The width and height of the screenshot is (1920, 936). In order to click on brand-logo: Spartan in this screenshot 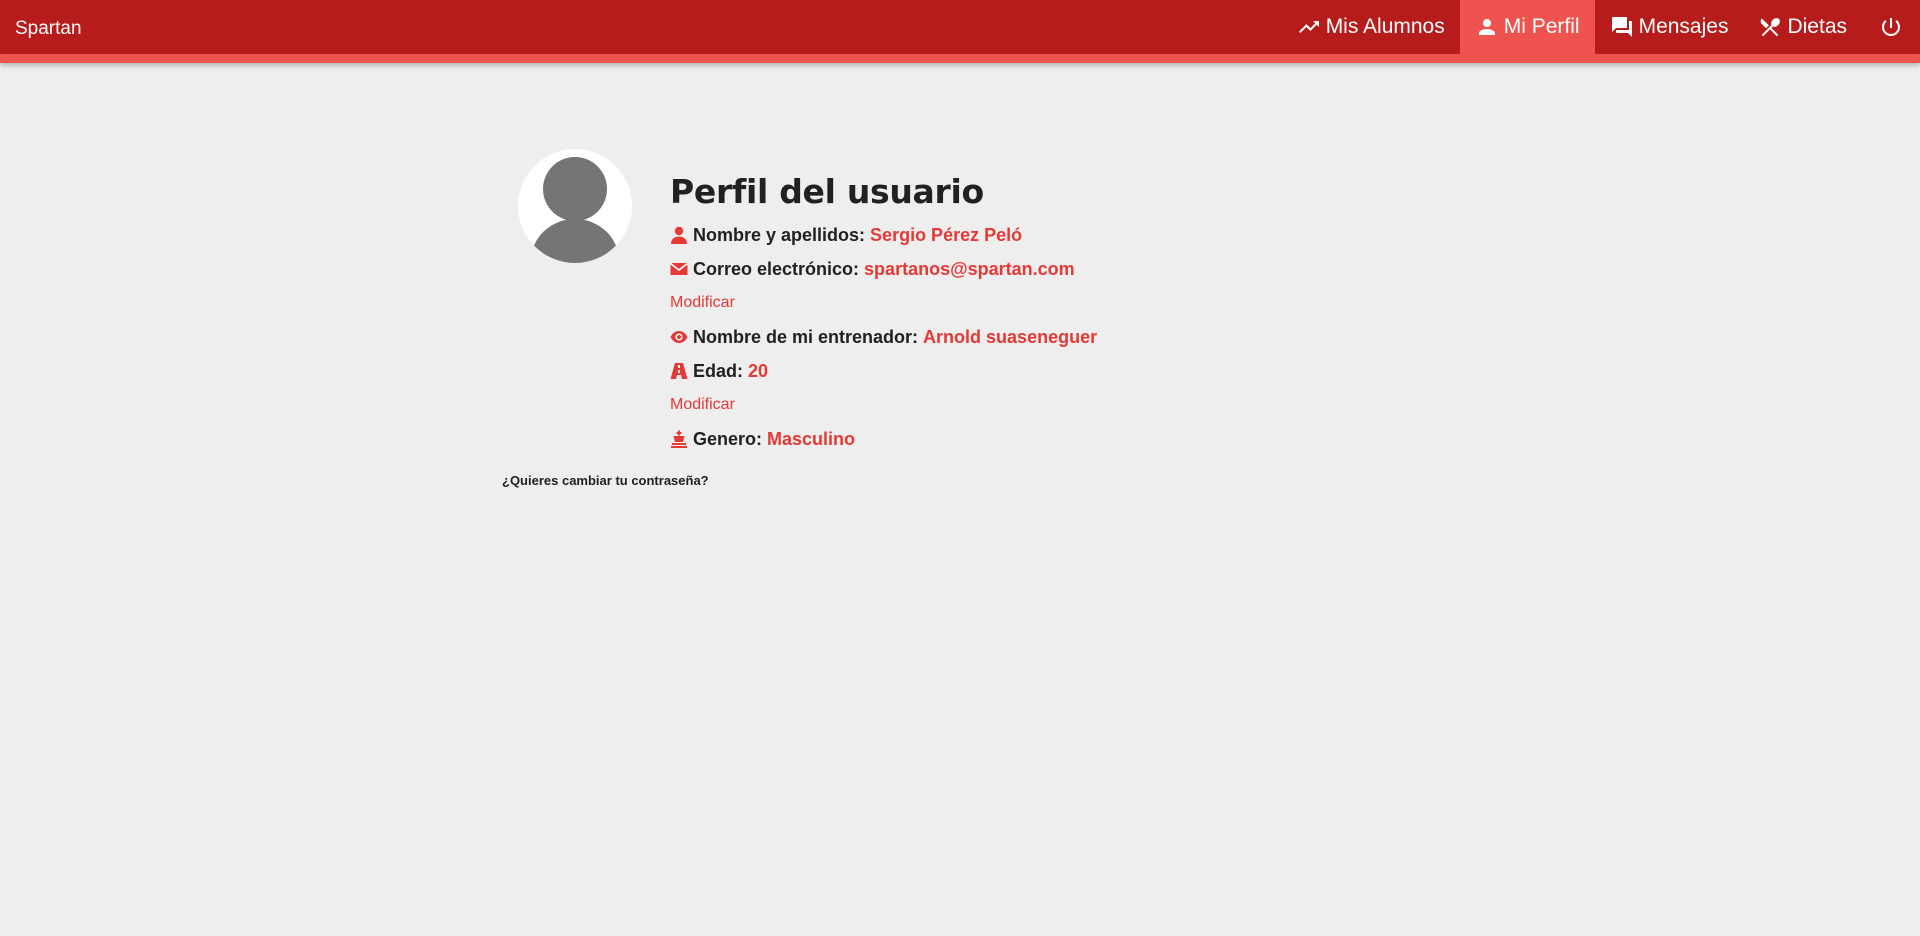, I will do `click(48, 29)`.